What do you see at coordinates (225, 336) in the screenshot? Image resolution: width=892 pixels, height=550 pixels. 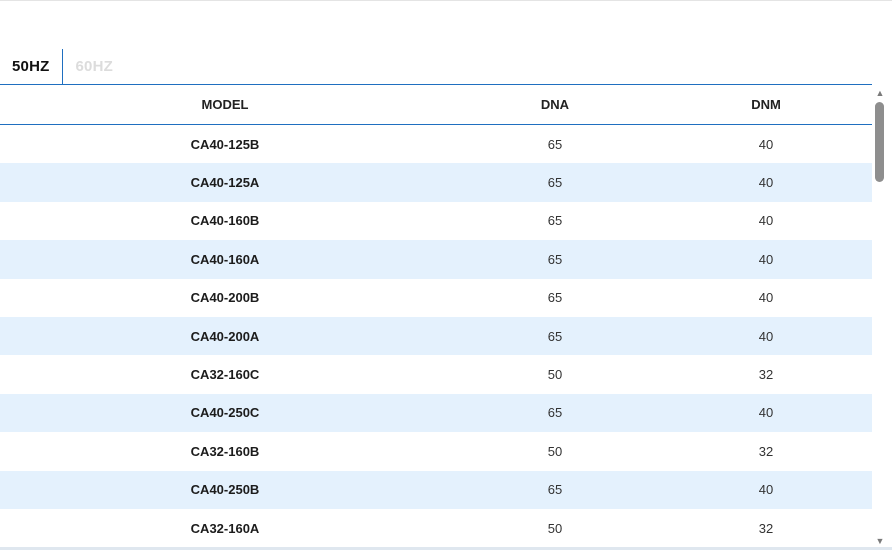 I see `cell-model: CA40-200A` at bounding box center [225, 336].